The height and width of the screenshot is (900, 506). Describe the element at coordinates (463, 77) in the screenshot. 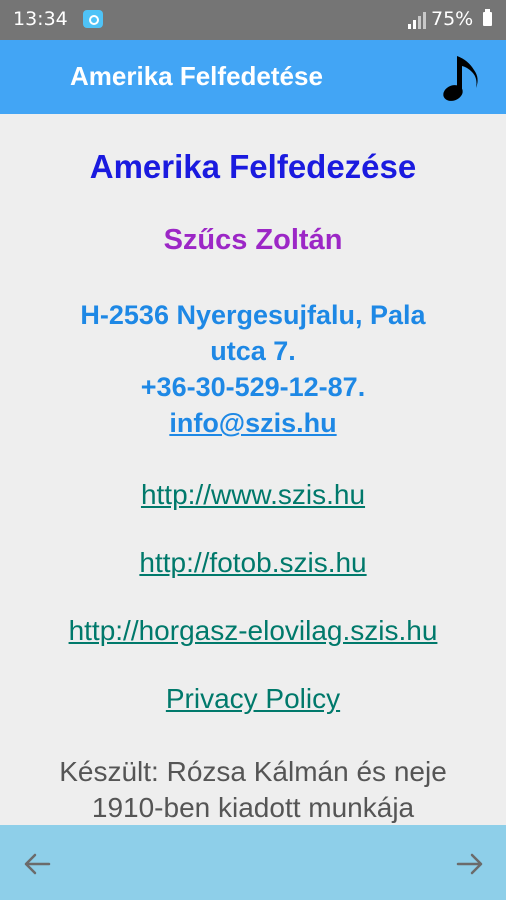

I see `music-note-icon` at that location.